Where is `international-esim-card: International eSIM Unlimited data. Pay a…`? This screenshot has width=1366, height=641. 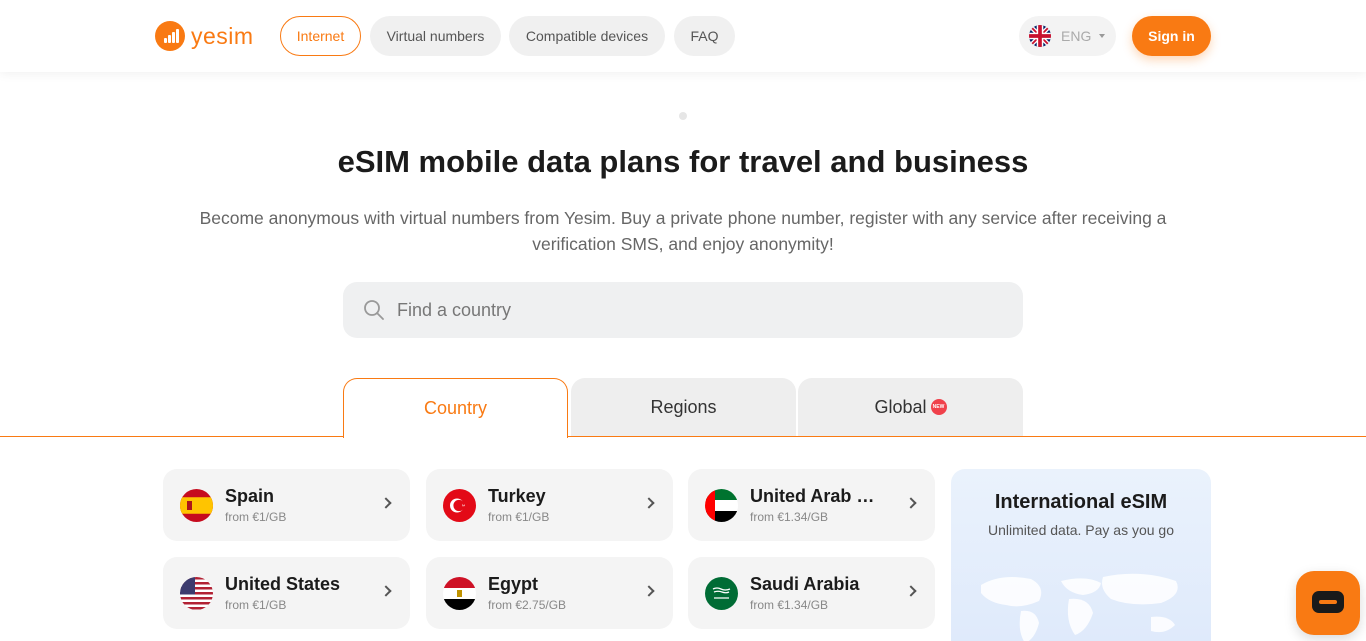
international-esim-card: International eSIM Unlimited data. Pay a… is located at coordinates (1081, 555).